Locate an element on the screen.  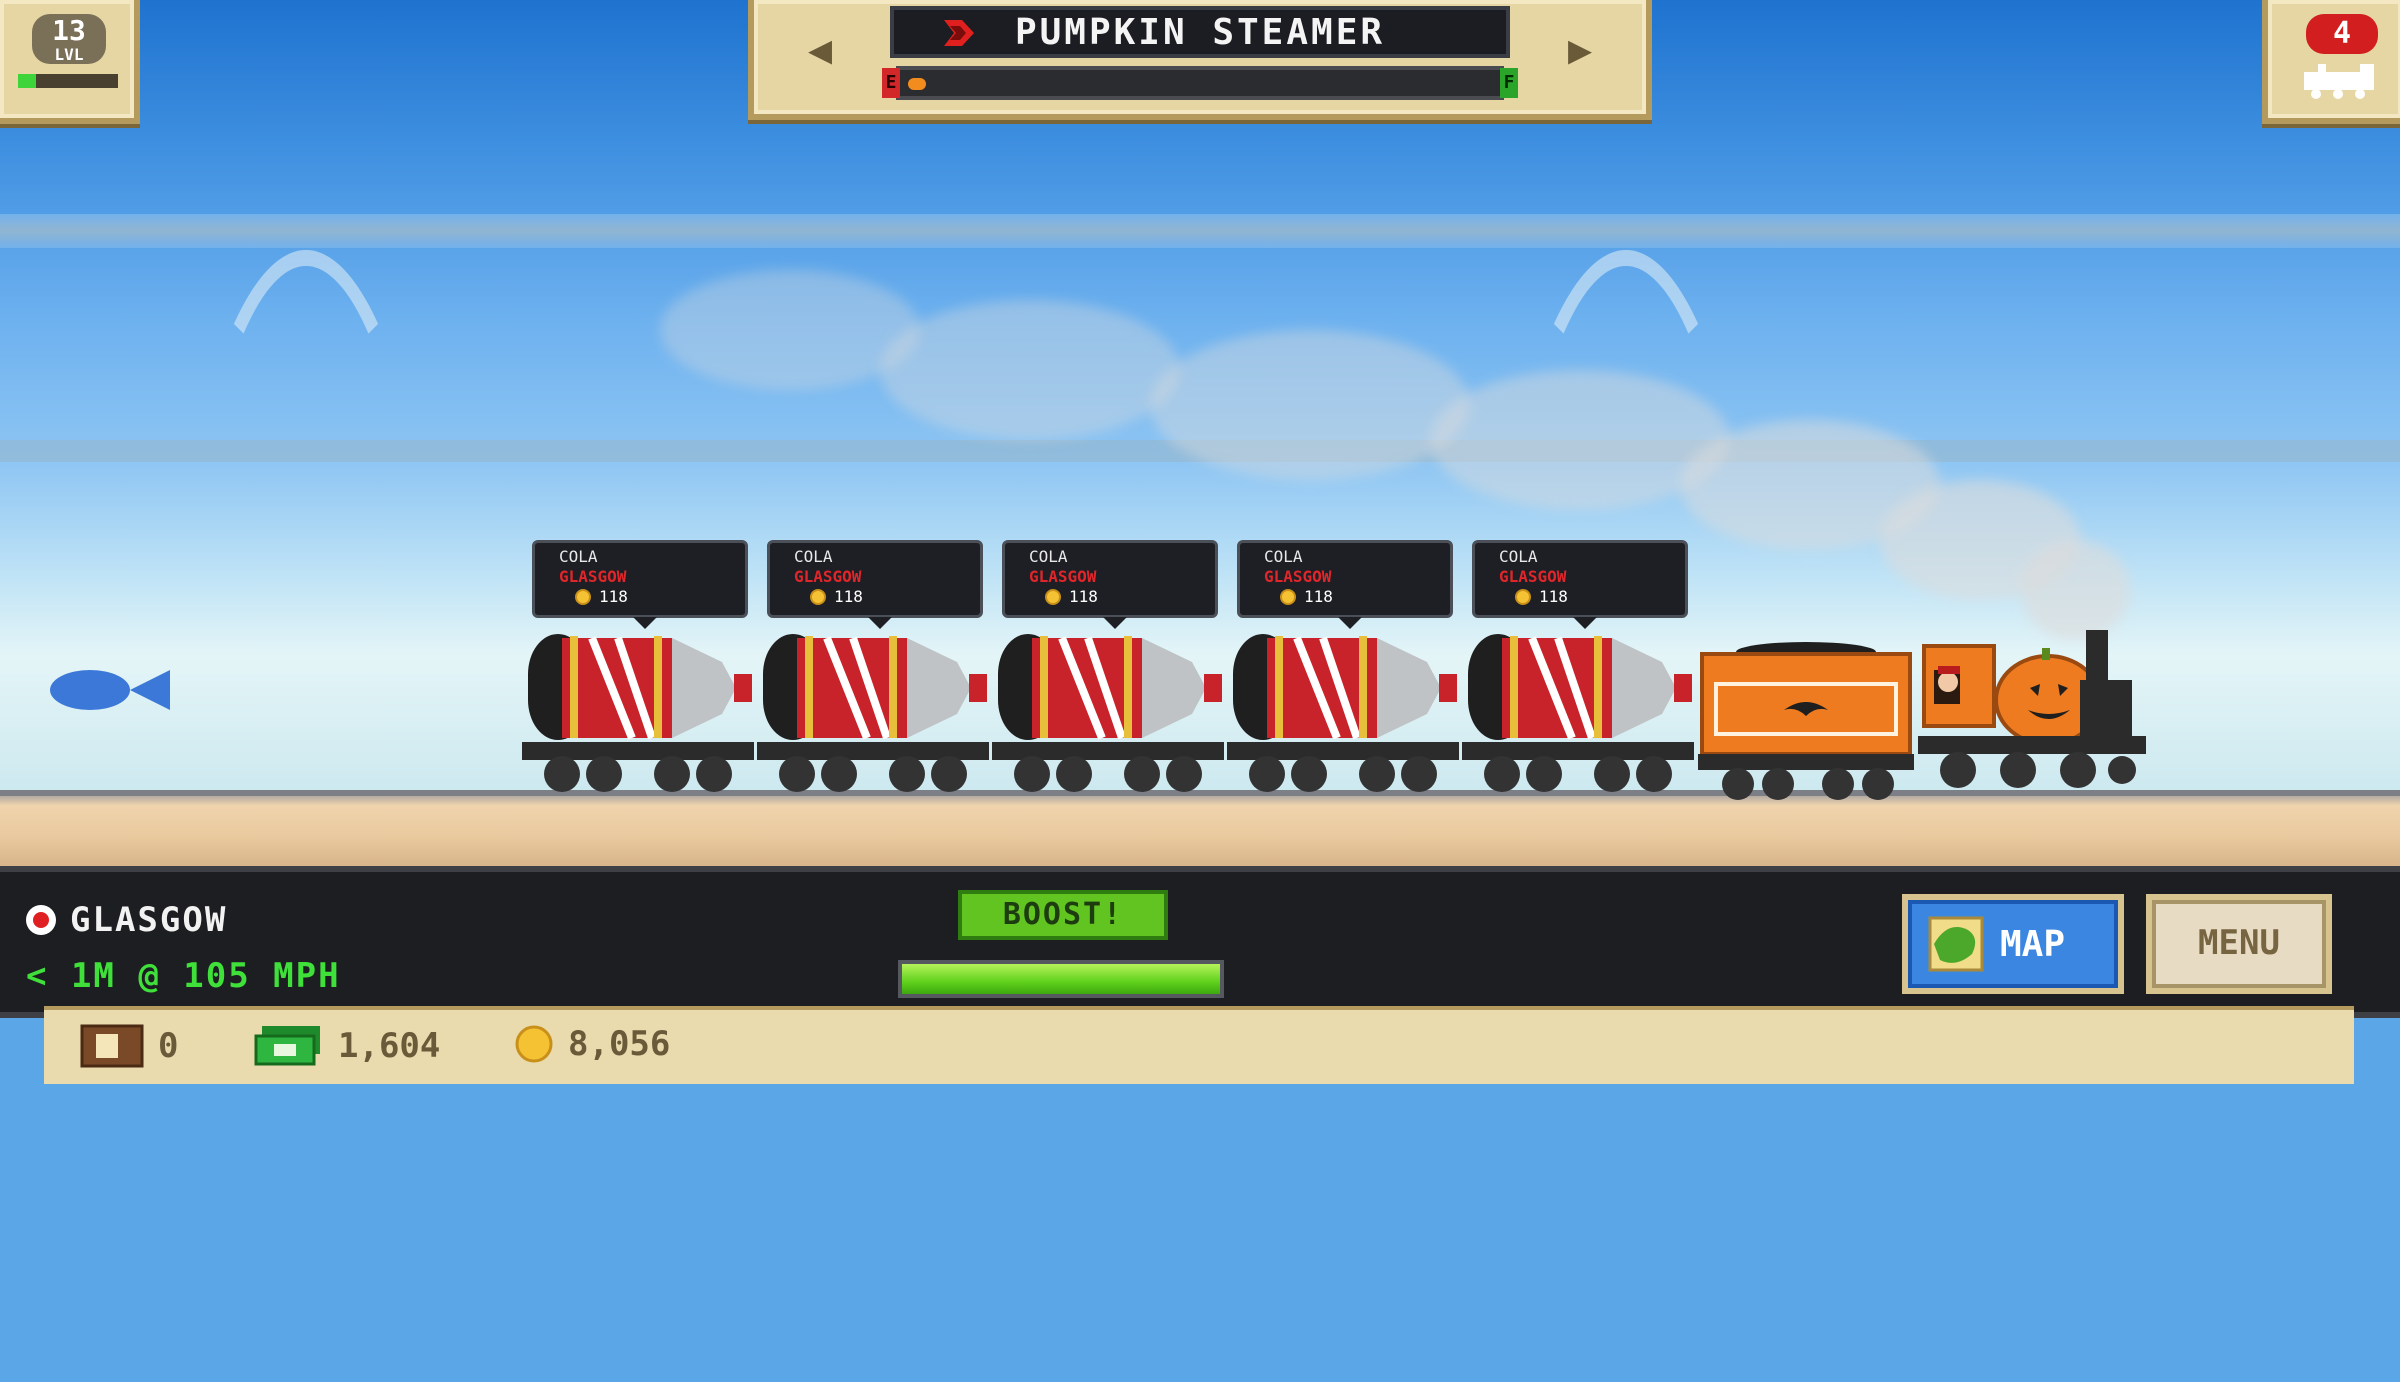
map-label: MAP is located at coordinates (2033, 944).